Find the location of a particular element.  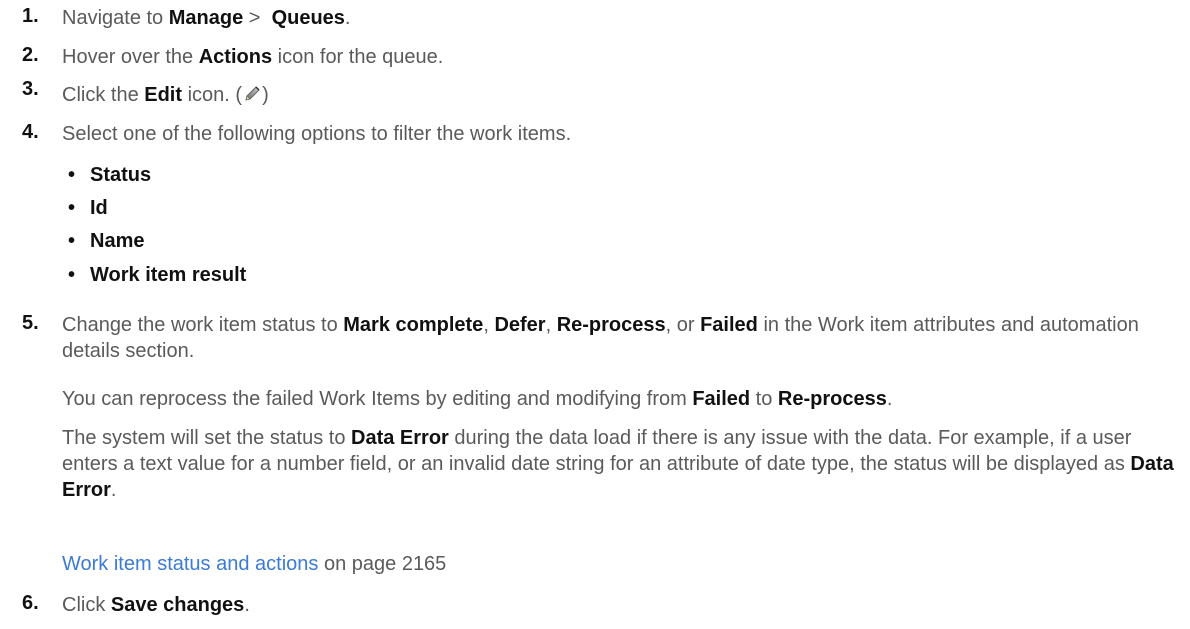

ui-term-manage: Manage is located at coordinates (206, 18).